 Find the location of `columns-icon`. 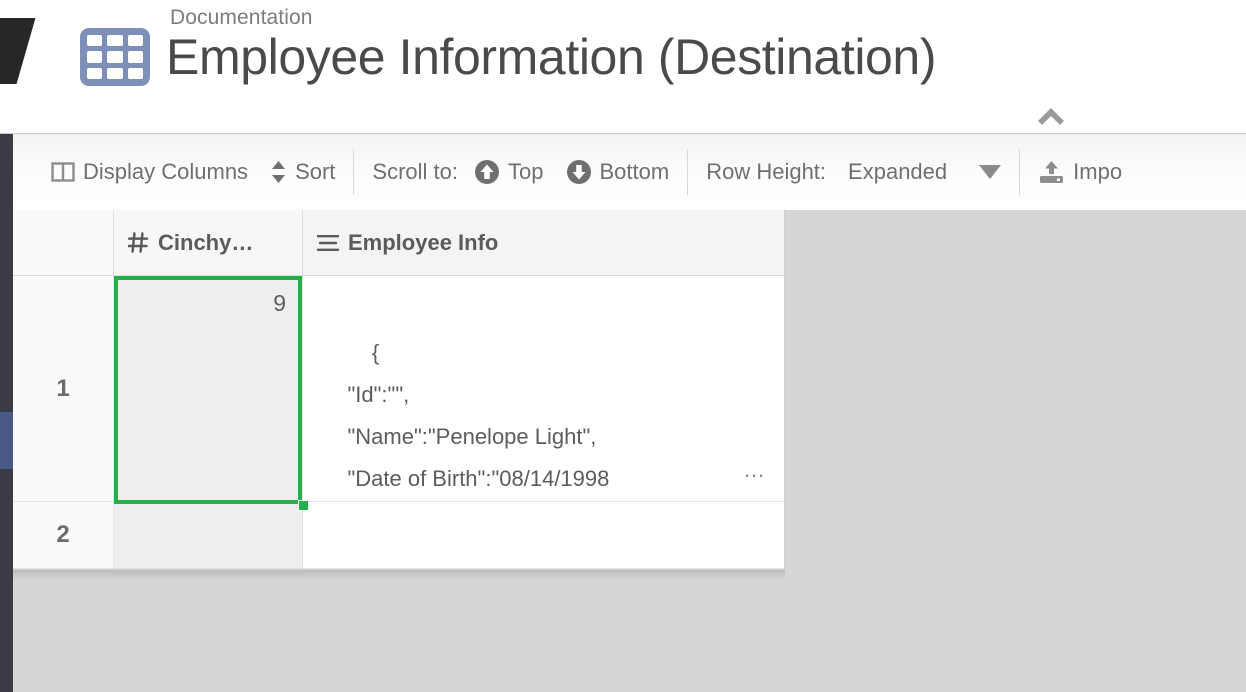

columns-icon is located at coordinates (63, 172).